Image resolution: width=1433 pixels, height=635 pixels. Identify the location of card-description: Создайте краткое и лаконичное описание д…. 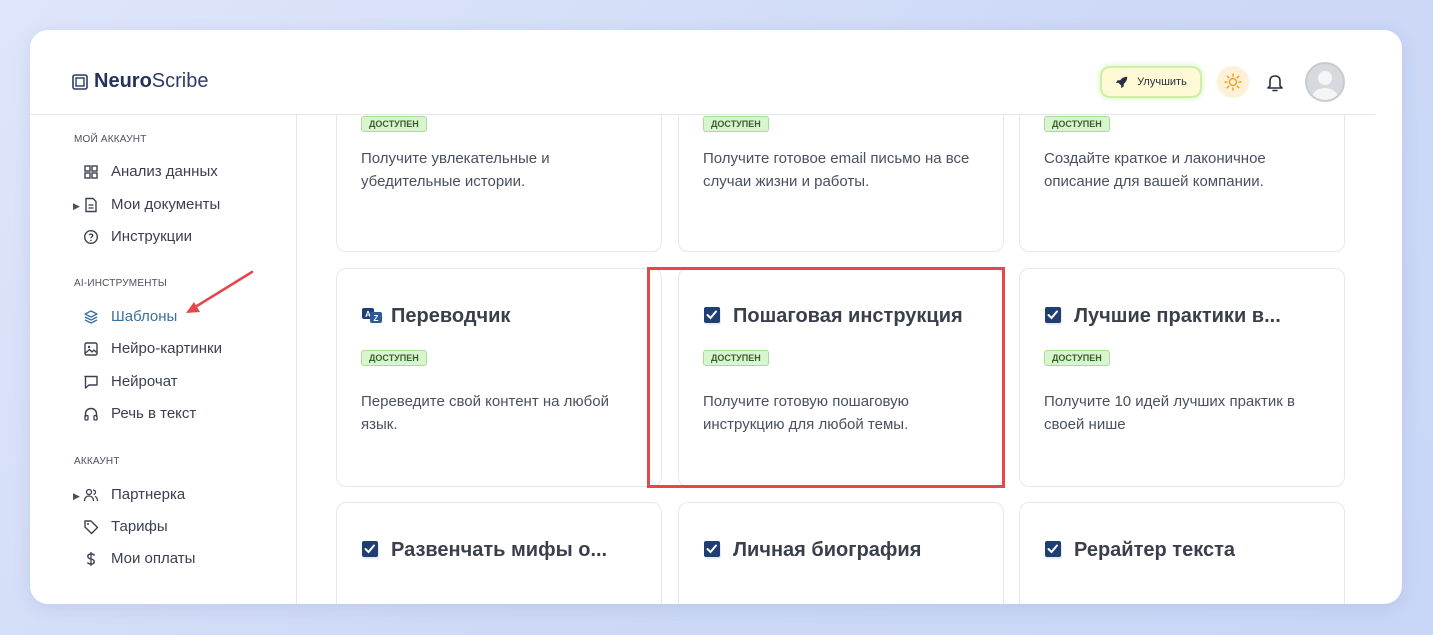
(1155, 170).